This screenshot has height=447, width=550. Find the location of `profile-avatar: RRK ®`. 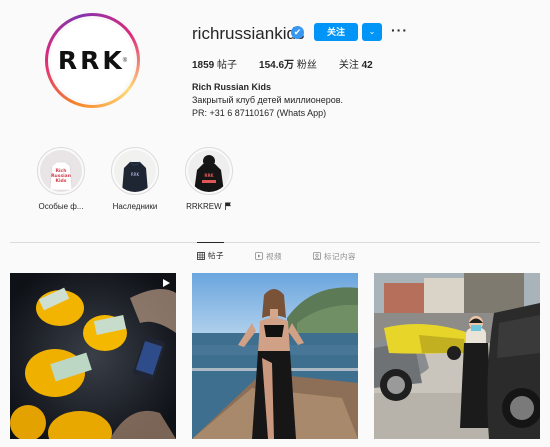

profile-avatar: RRK ® is located at coordinates (92, 60).